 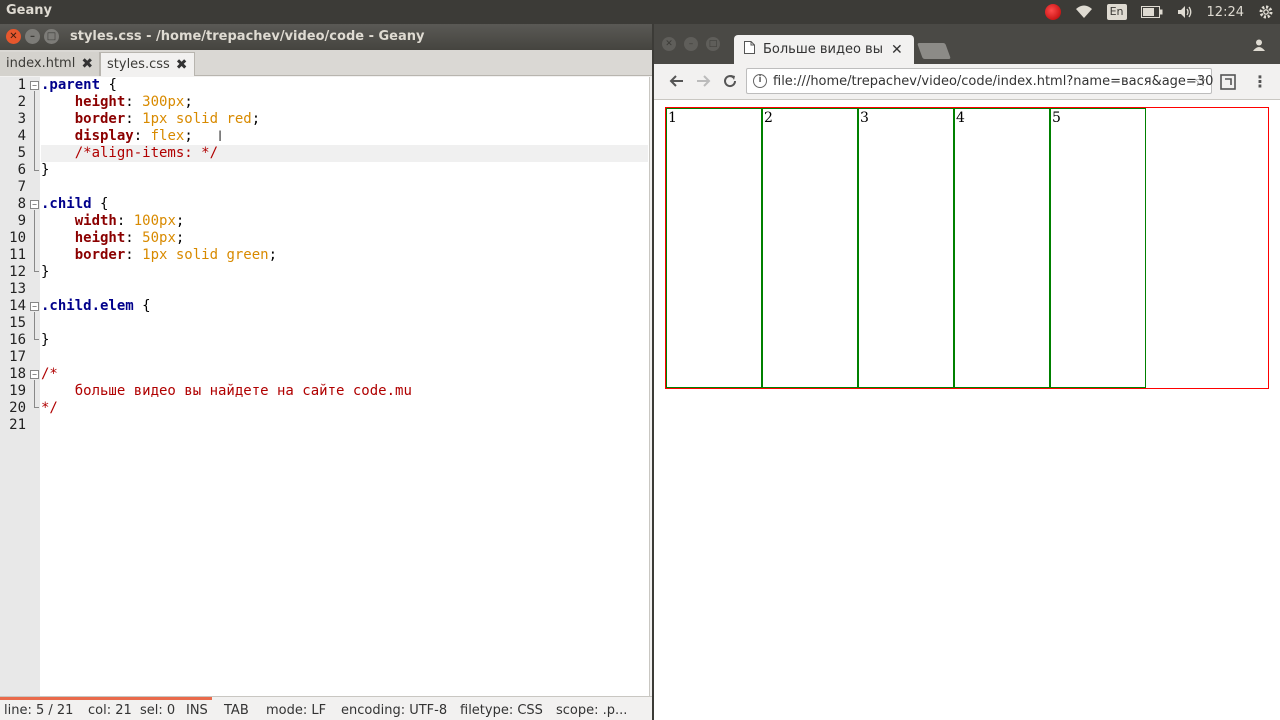 I want to click on css-property: width, so click(x=95, y=221).